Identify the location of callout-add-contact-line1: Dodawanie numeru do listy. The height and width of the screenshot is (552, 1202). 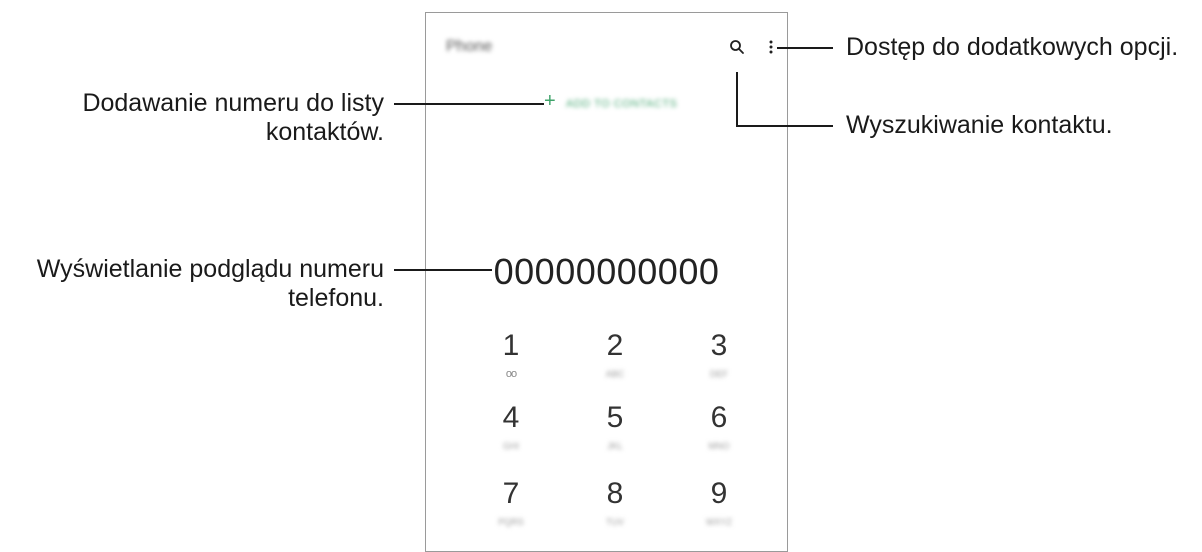
(233, 103).